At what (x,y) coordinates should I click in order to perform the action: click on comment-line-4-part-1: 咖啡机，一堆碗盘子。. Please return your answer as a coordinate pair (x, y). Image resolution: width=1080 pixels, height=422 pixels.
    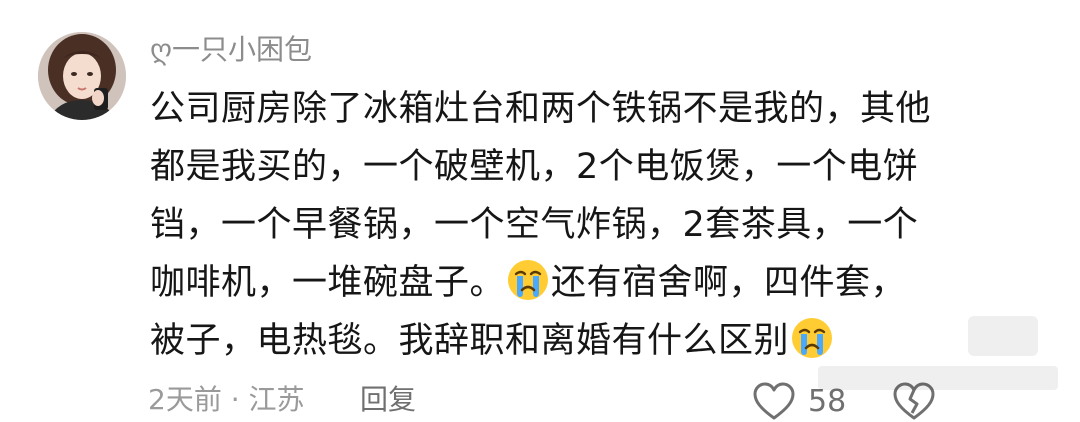
    Looking at the image, I should click on (328, 283).